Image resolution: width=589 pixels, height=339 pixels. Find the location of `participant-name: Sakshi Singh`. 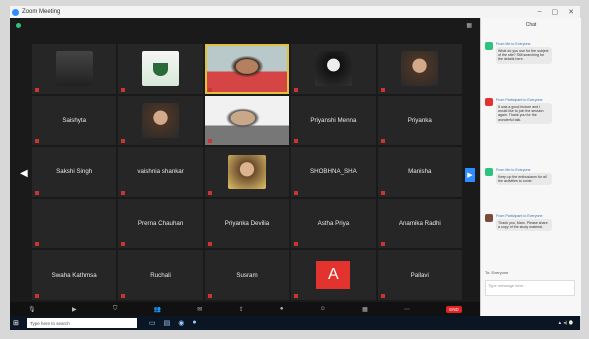

participant-name: Sakshi Singh is located at coordinates (74, 172).